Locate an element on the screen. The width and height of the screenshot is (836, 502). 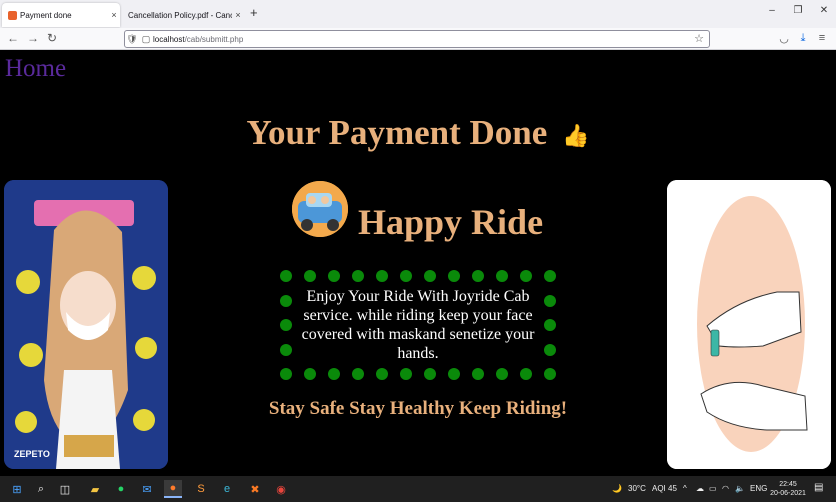
url-host: localhost is located at coordinates (169, 39).